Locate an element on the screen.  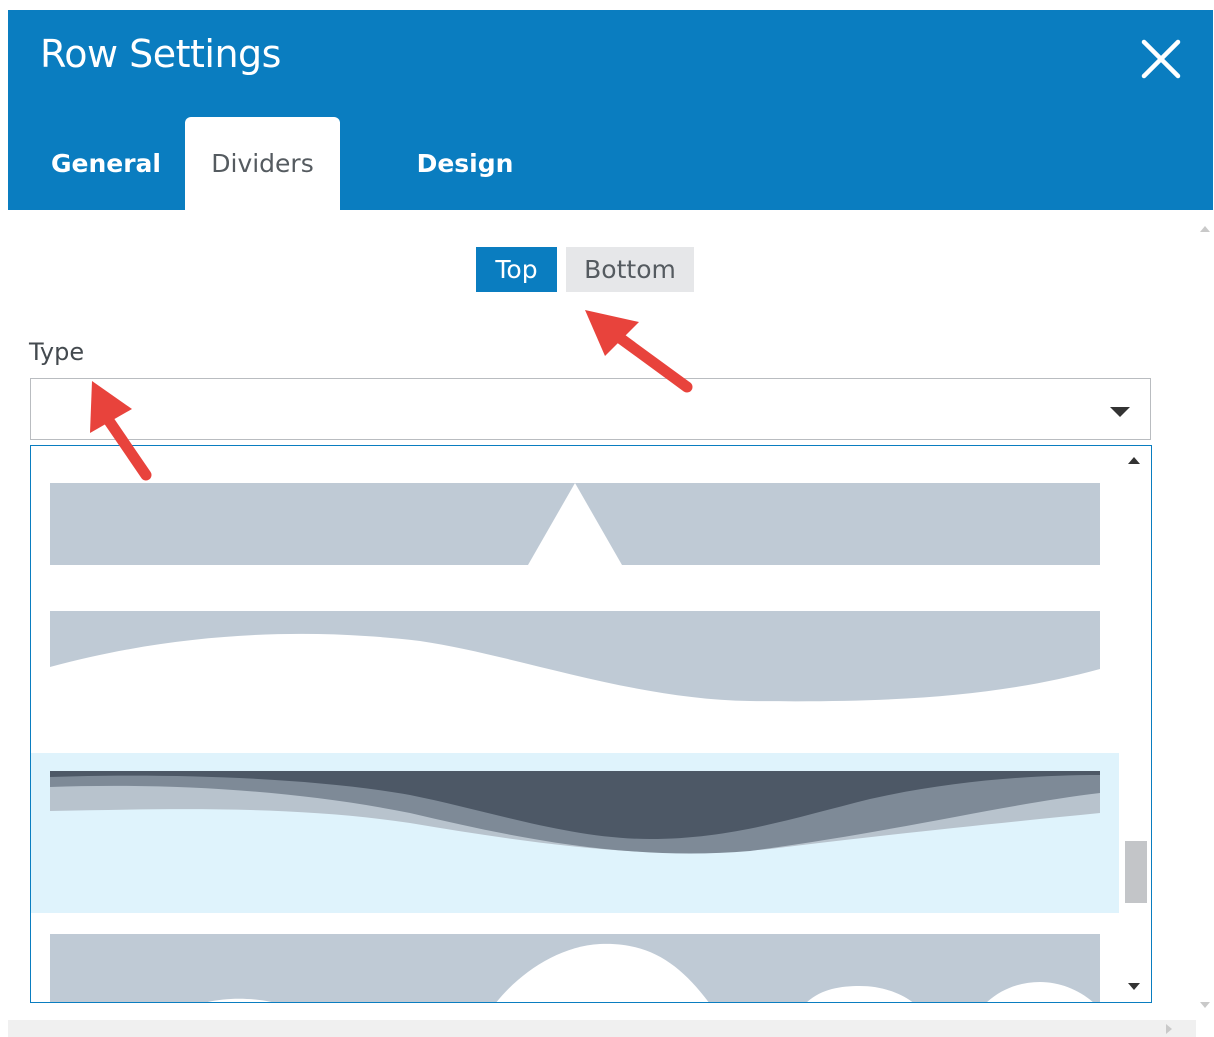
scroll-down-icon is located at coordinates (1134, 986).